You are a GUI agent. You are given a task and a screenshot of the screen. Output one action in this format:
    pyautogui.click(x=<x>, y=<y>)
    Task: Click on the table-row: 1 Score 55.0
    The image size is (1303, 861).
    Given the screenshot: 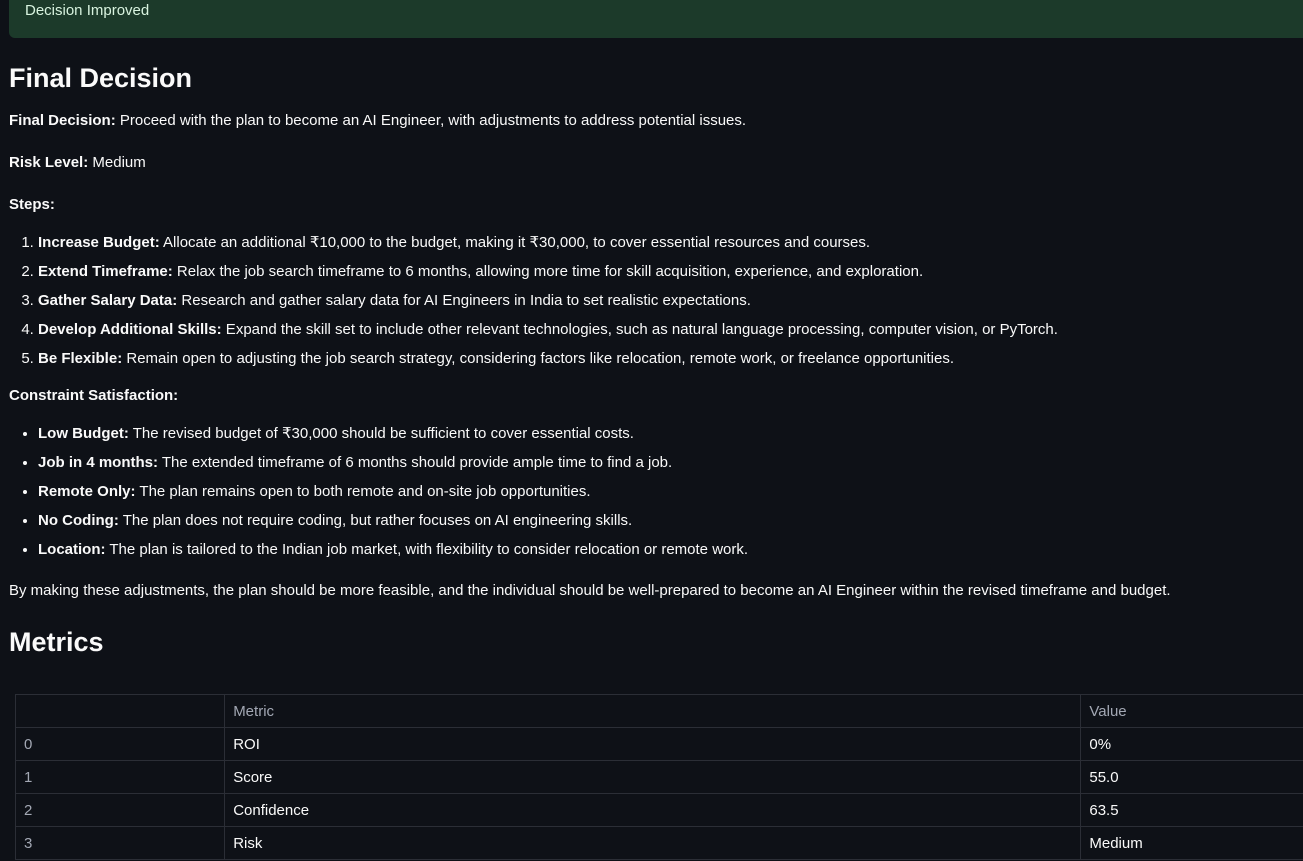 What is the action you would take?
    pyautogui.click(x=658, y=777)
    